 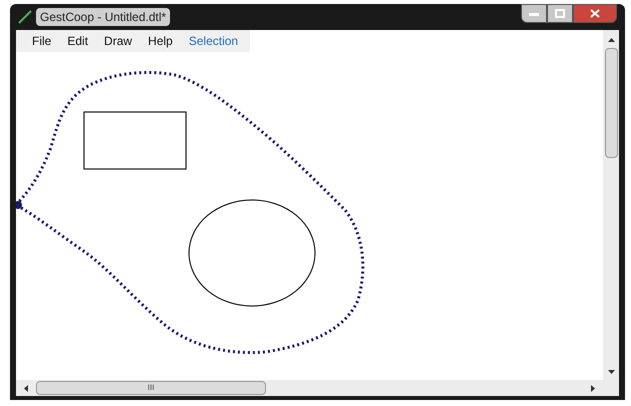 What do you see at coordinates (25, 17) in the screenshot?
I see `app-icon` at bounding box center [25, 17].